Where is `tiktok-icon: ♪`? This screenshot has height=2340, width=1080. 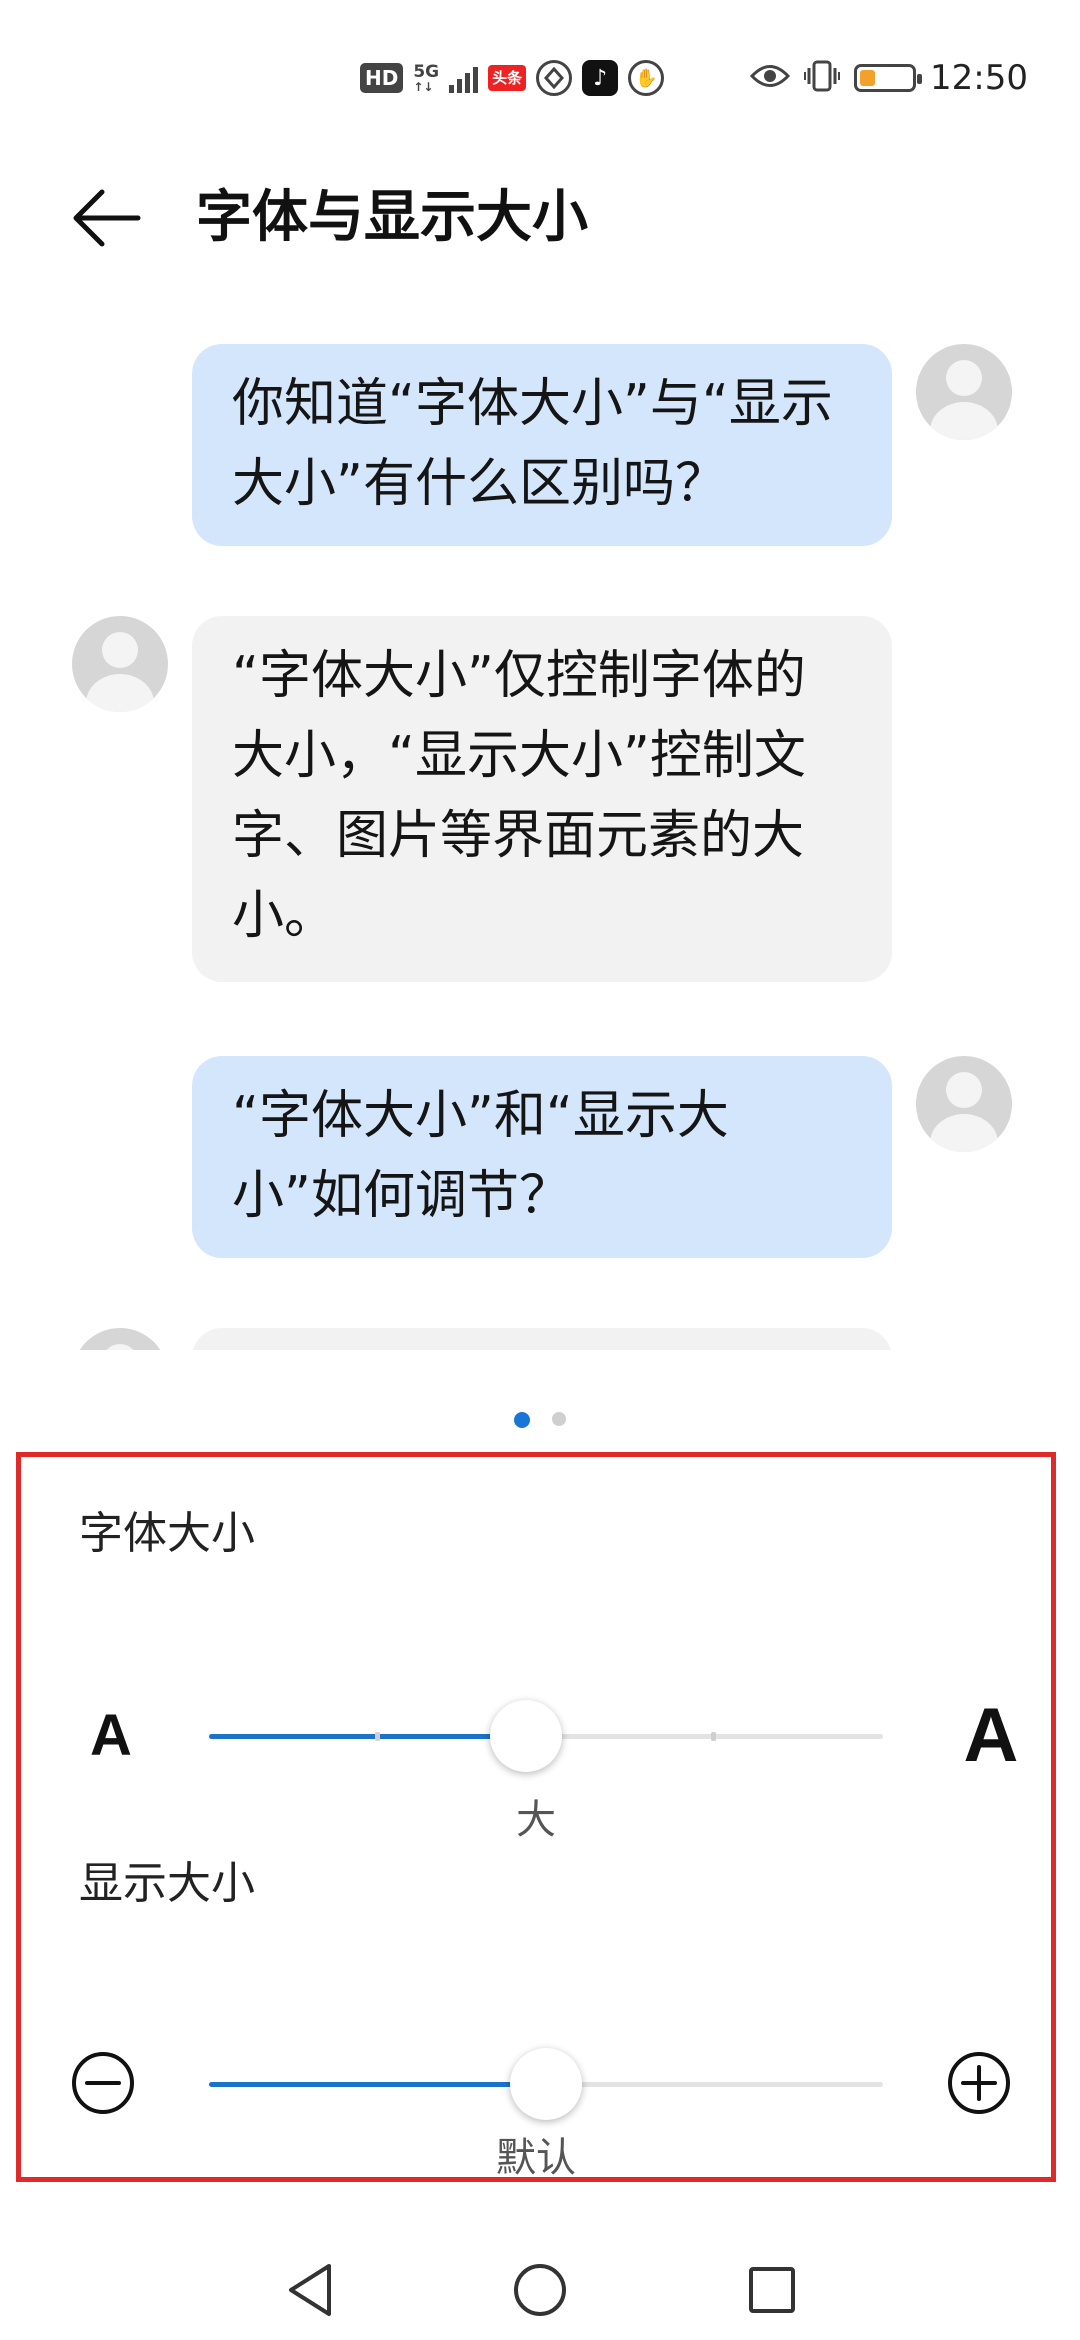
tiktok-icon: ♪ is located at coordinates (600, 78).